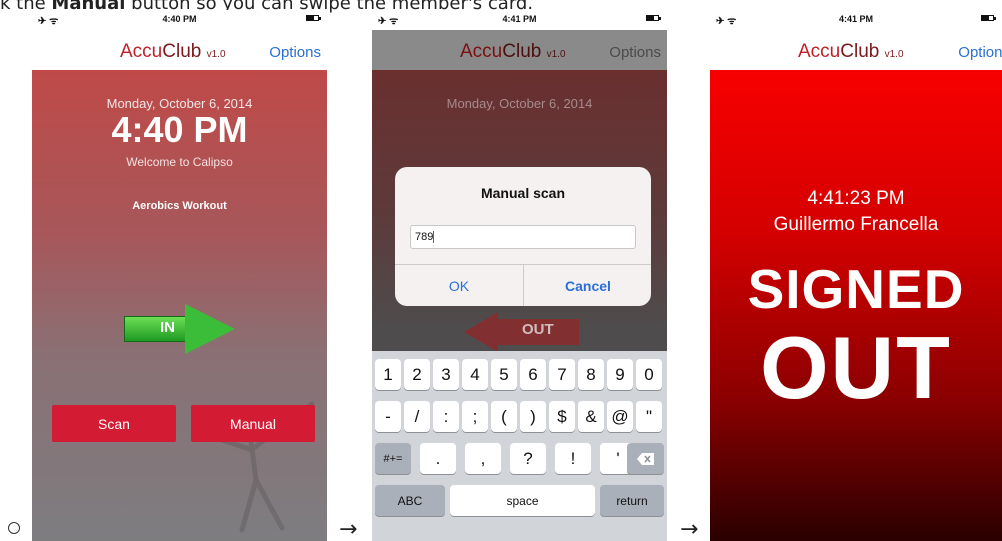 The height and width of the screenshot is (541, 1002). Describe the element at coordinates (620, 374) in the screenshot. I see `key-9: 9` at that location.